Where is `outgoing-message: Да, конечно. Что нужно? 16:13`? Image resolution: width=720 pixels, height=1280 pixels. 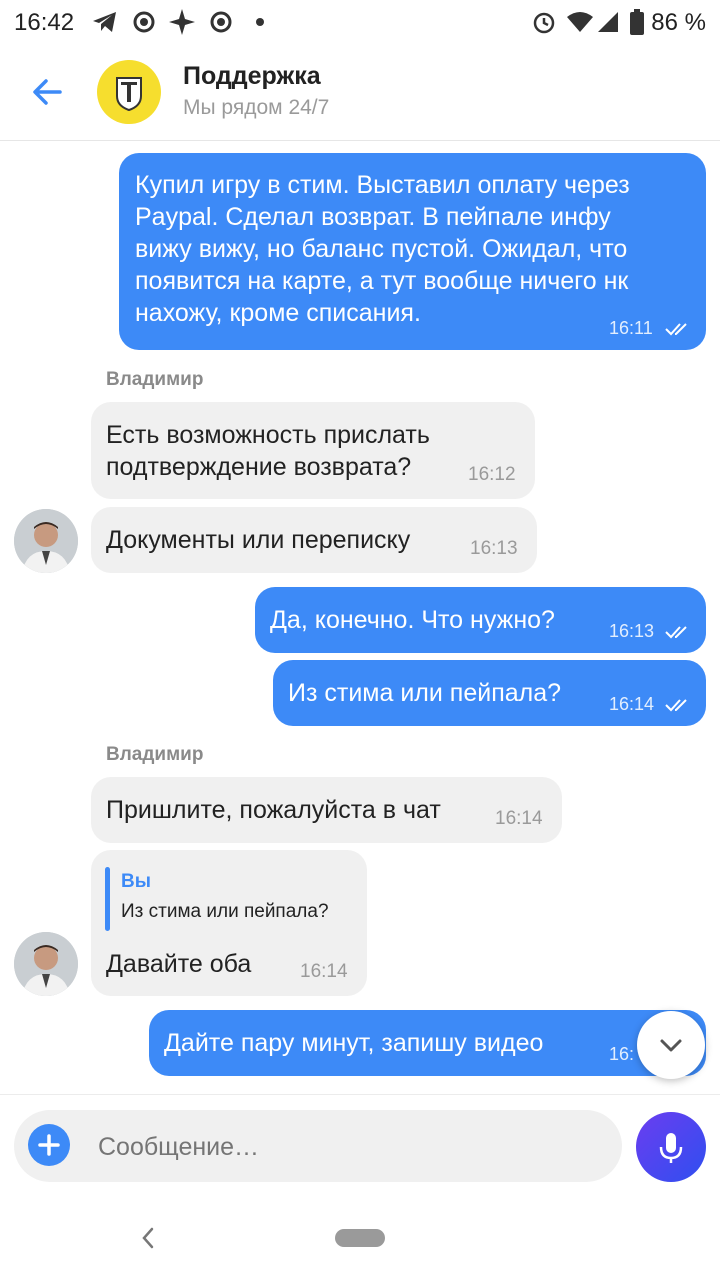 outgoing-message: Да, конечно. Что нужно? 16:13 is located at coordinates (480, 620).